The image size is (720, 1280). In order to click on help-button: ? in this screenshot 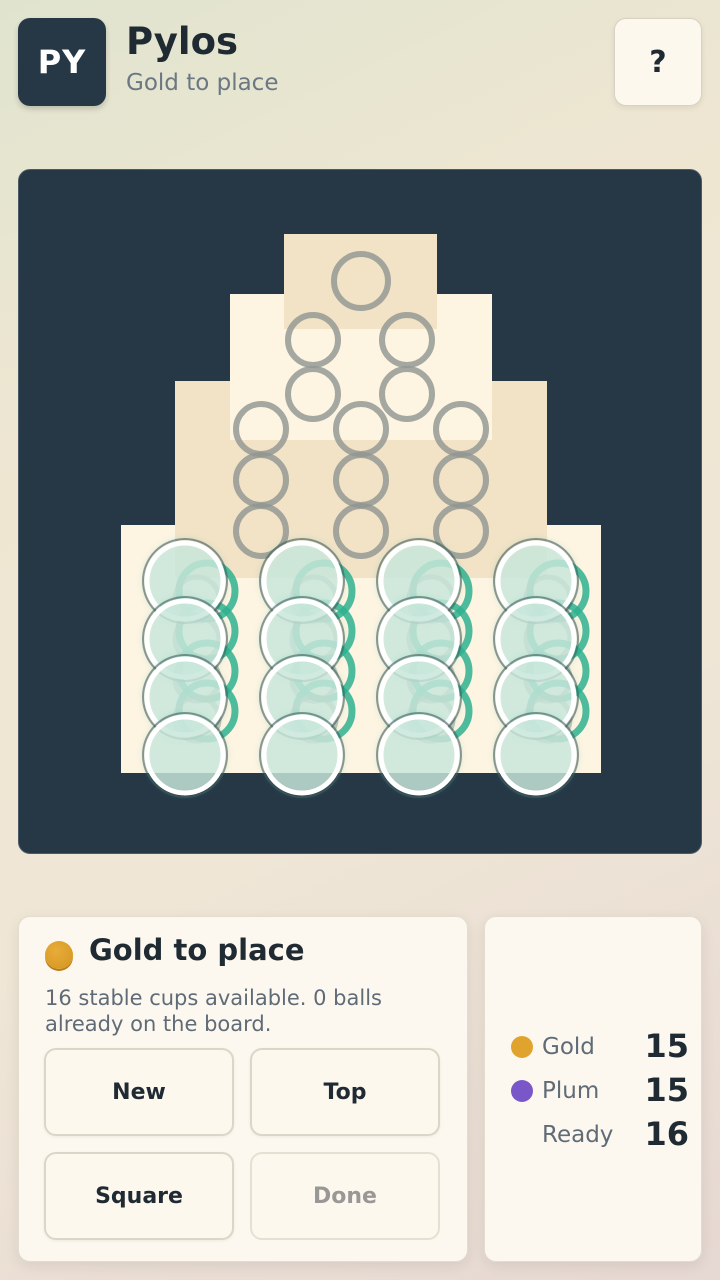, I will do `click(658, 62)`.